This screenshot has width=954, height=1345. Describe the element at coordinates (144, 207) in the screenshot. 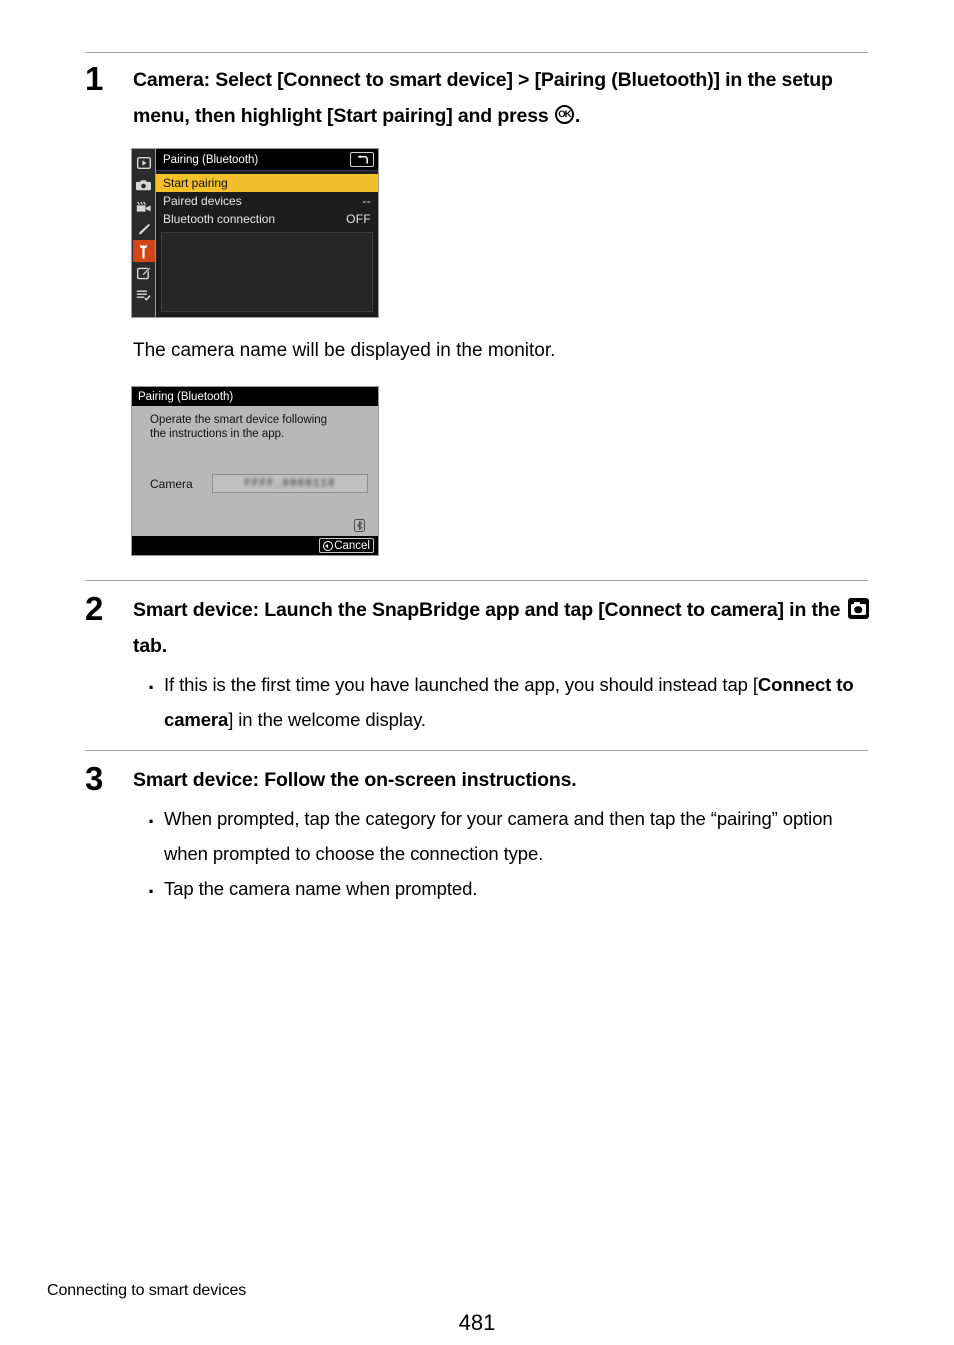

I see `movie-shooting-icon` at that location.